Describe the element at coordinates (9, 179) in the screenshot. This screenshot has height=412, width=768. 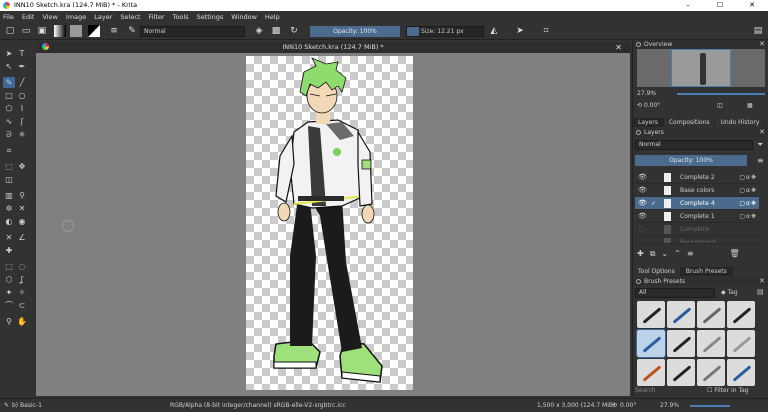
I see `assistant-tool-icon: ◫` at that location.